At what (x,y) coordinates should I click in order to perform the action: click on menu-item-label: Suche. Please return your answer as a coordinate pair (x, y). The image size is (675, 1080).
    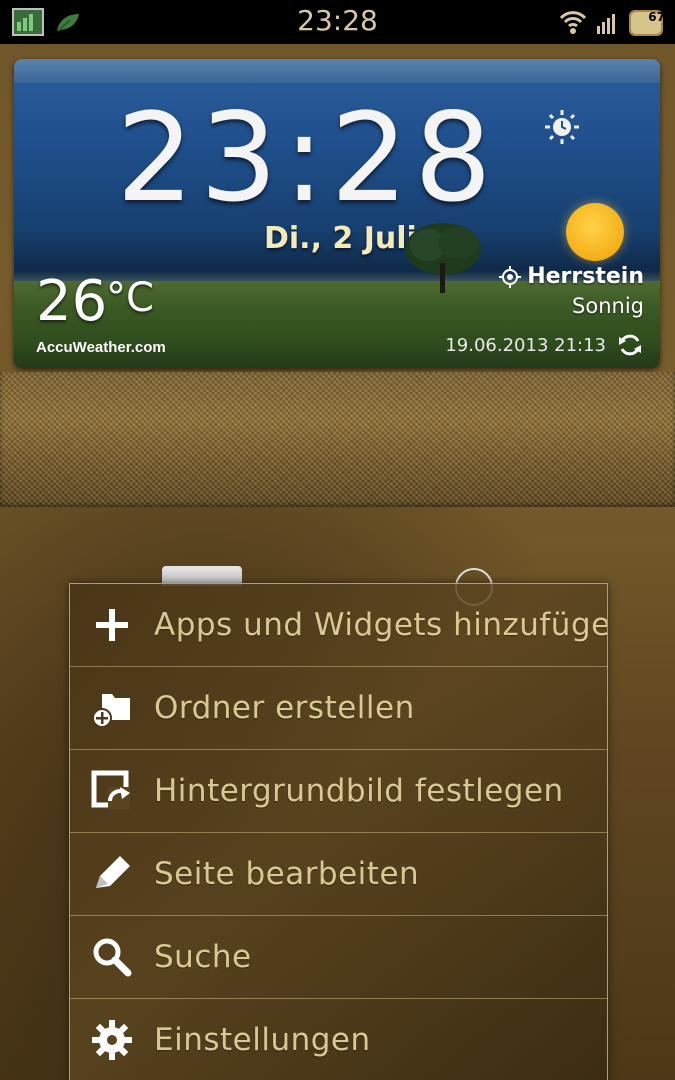
    Looking at the image, I should click on (203, 957).